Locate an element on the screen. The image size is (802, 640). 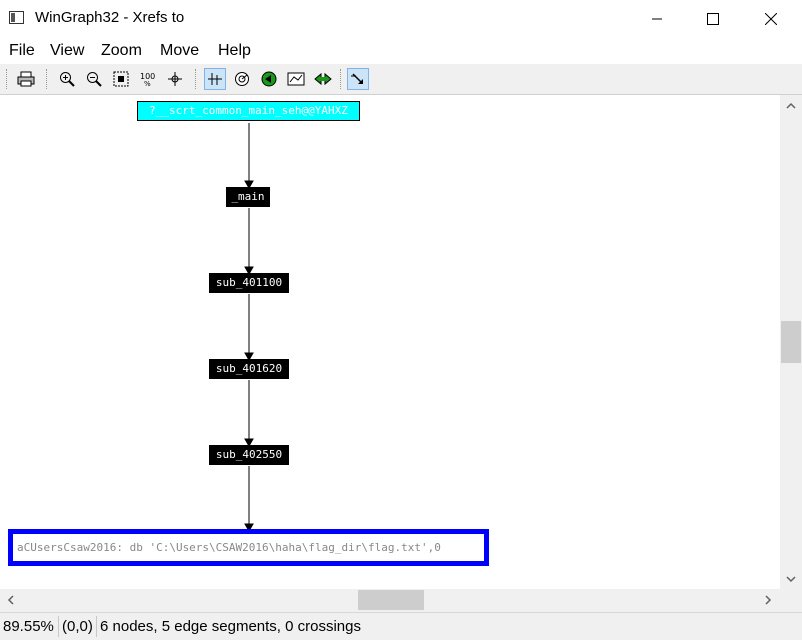
overview-icon is located at coordinates (296, 79).